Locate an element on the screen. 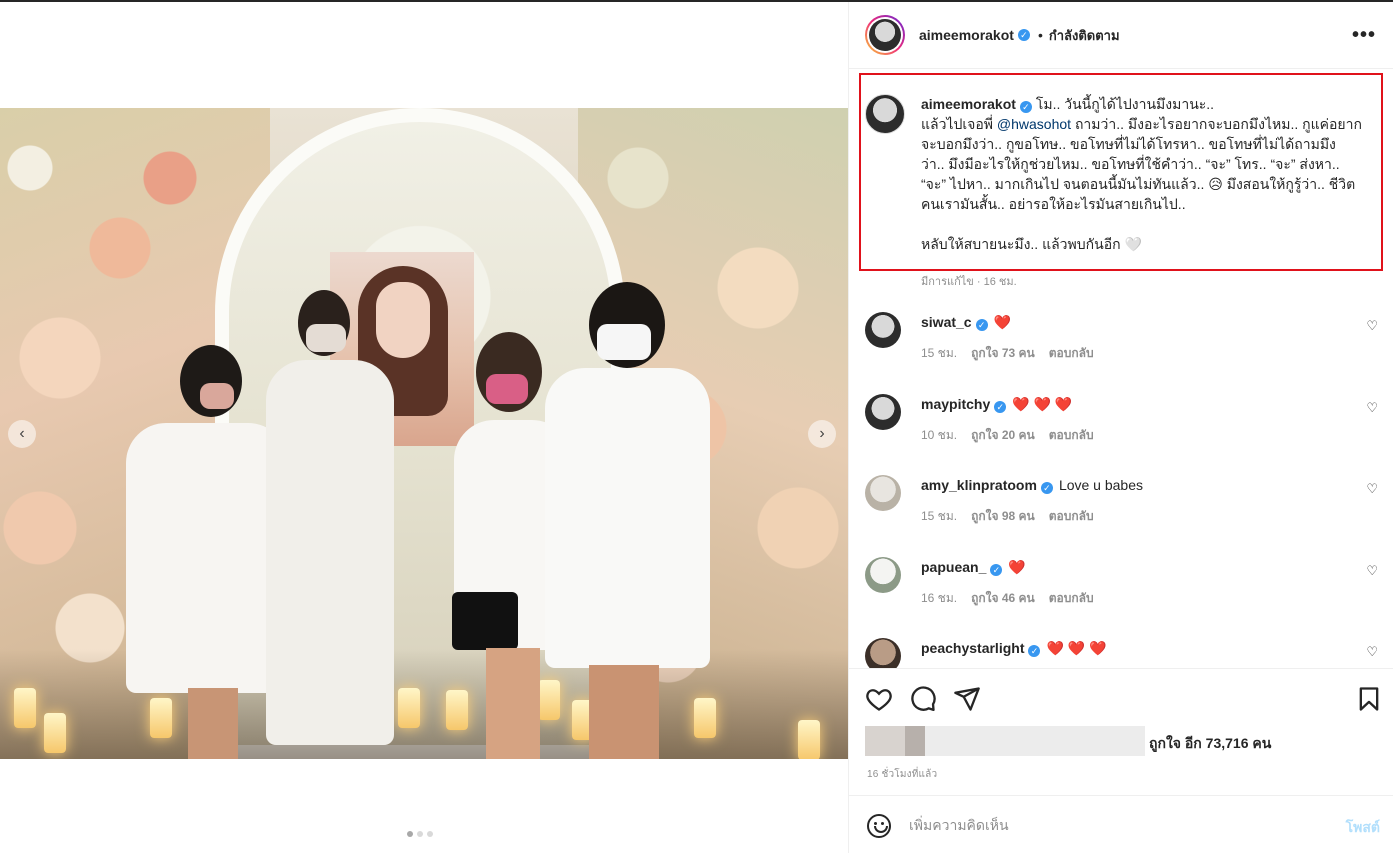  save-bookmark-icon is located at coordinates (1369, 699).